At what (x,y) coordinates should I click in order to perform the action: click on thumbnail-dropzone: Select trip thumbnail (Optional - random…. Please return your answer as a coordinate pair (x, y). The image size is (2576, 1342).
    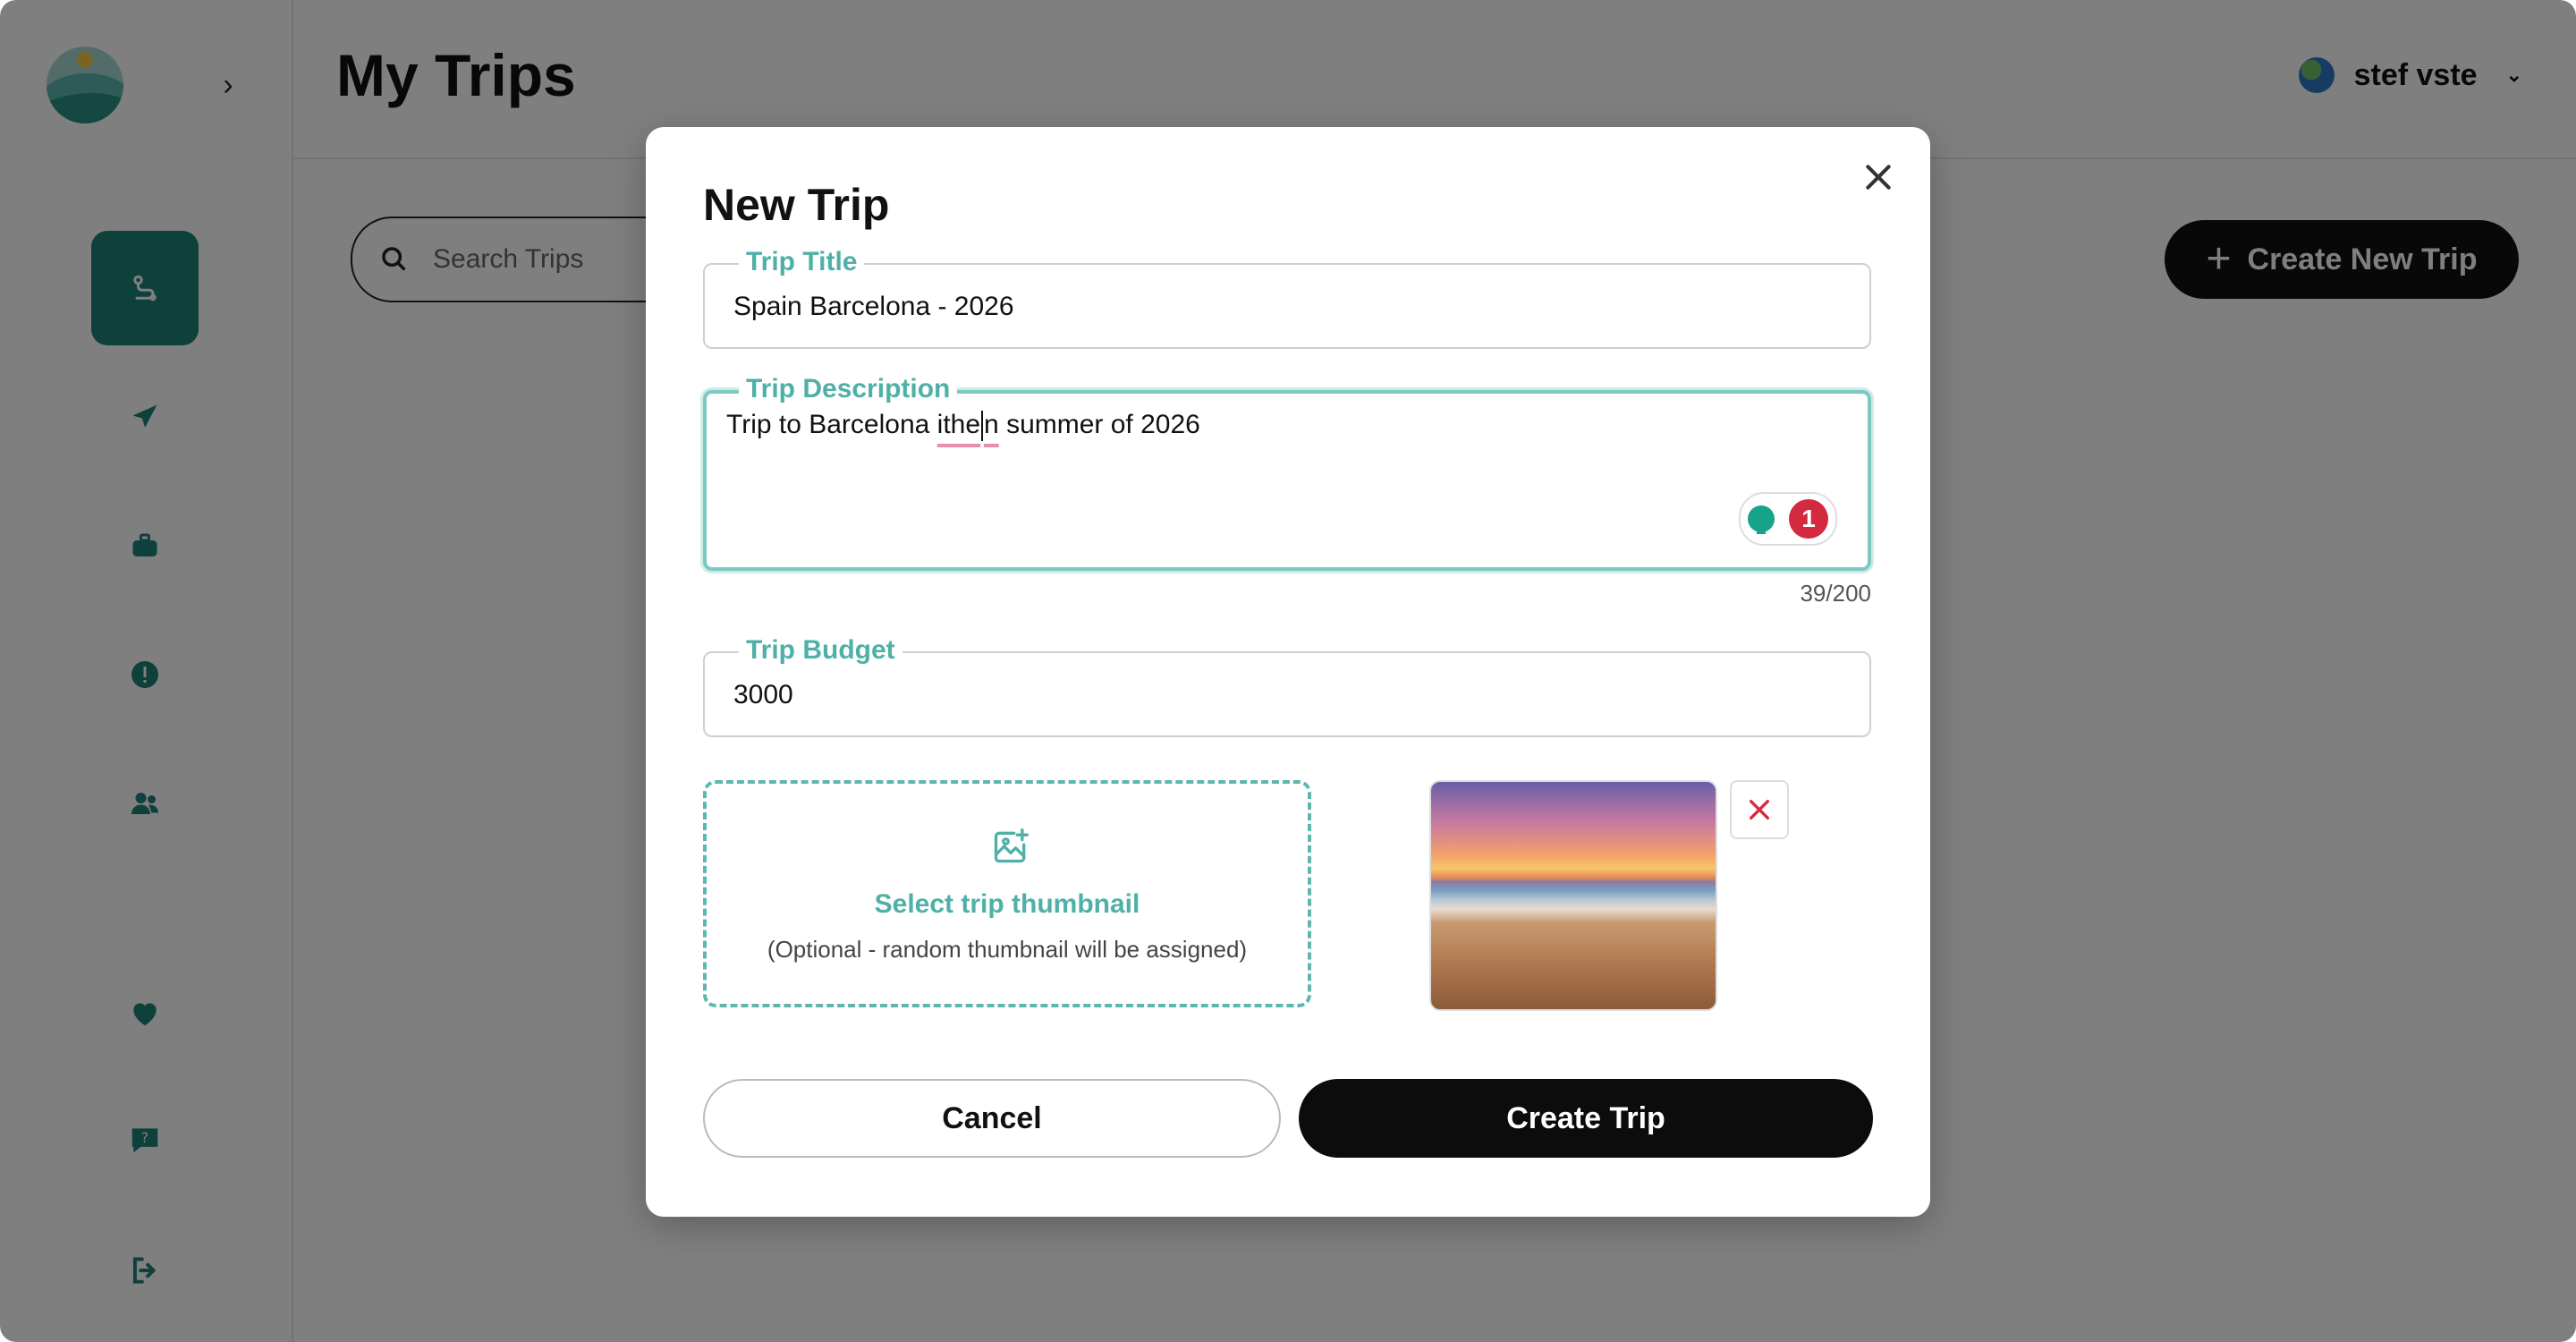
    Looking at the image, I should click on (1007, 894).